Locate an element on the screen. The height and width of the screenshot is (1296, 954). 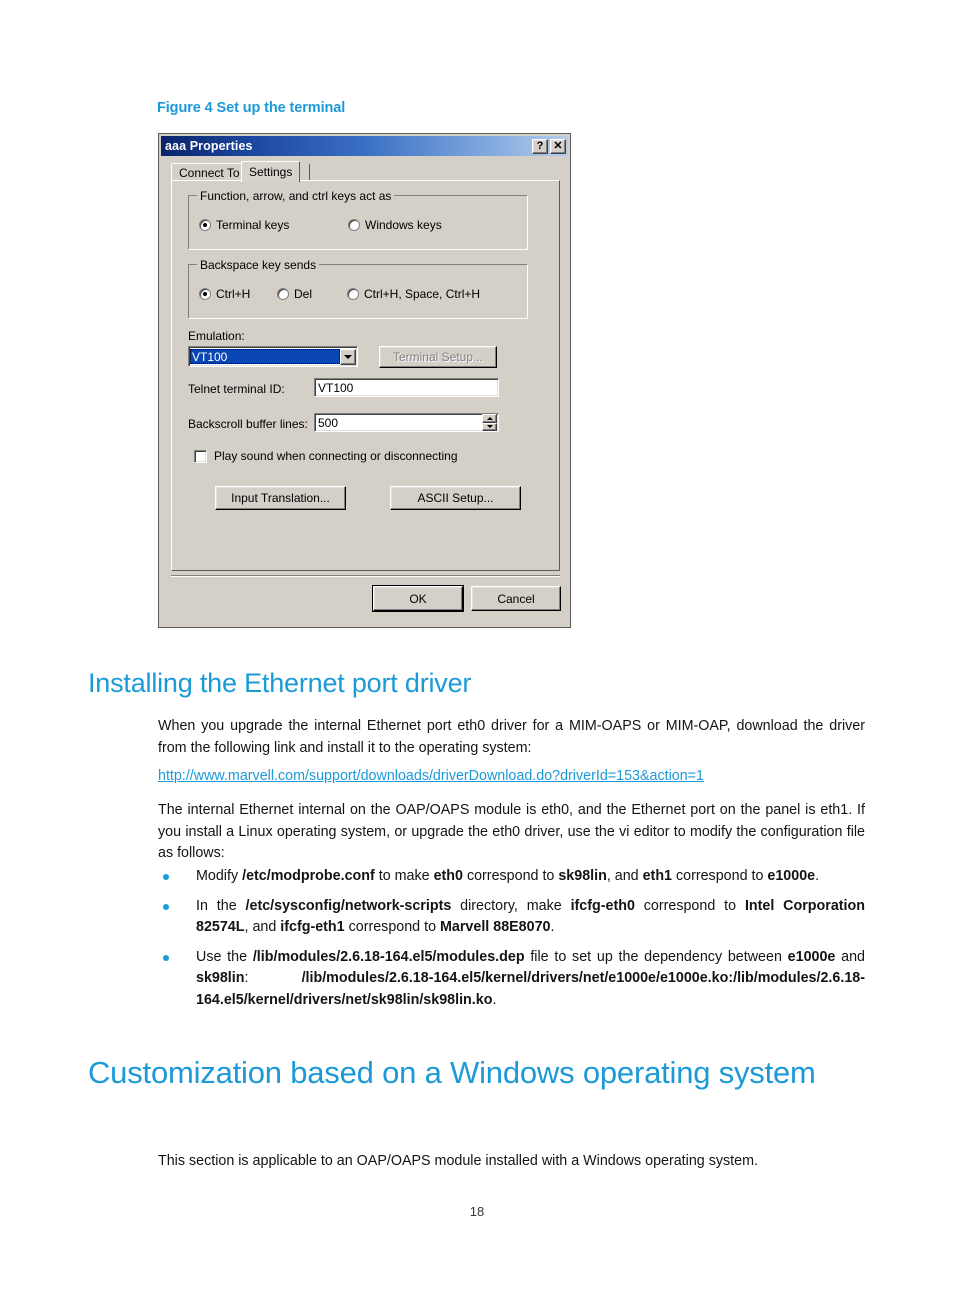
tab-settings: Settings is located at coordinates (271, 171).